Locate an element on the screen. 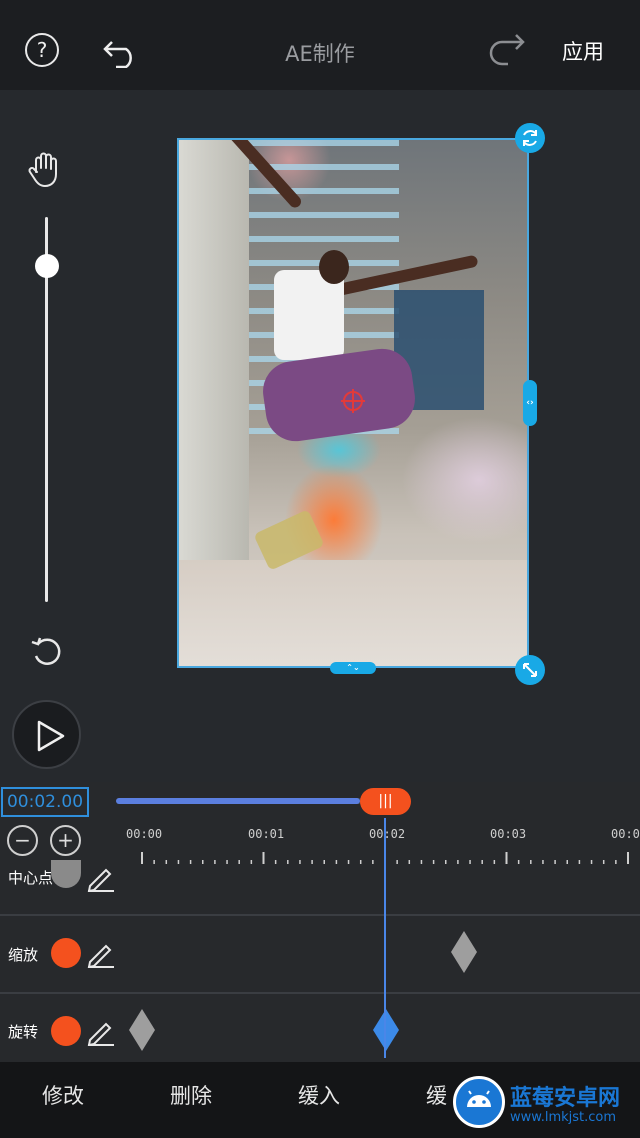  help-button: ? is located at coordinates (42, 50).